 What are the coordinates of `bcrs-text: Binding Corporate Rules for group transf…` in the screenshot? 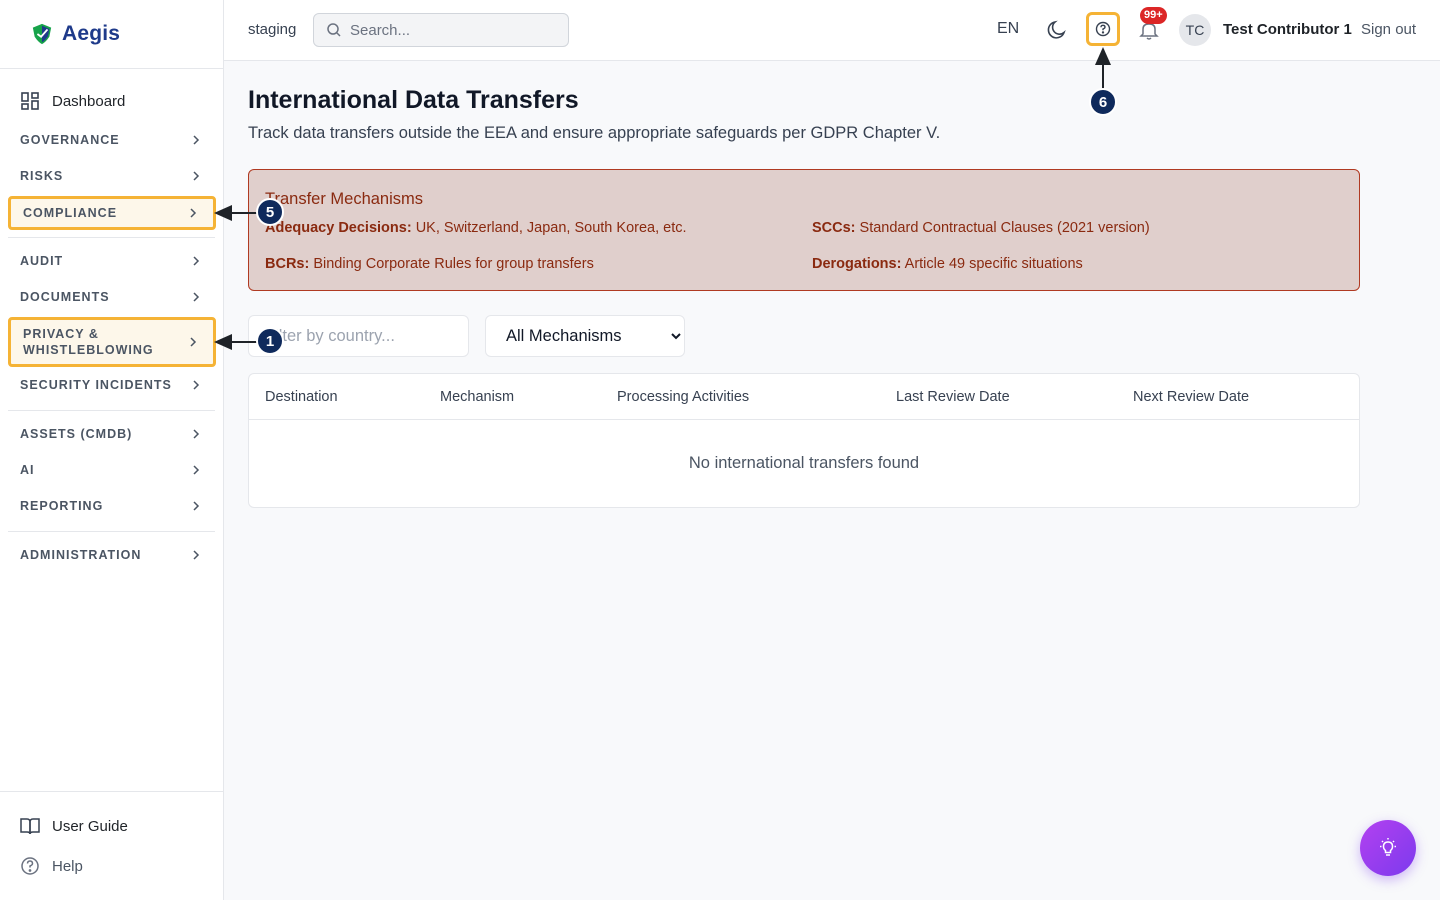 It's located at (451, 264).